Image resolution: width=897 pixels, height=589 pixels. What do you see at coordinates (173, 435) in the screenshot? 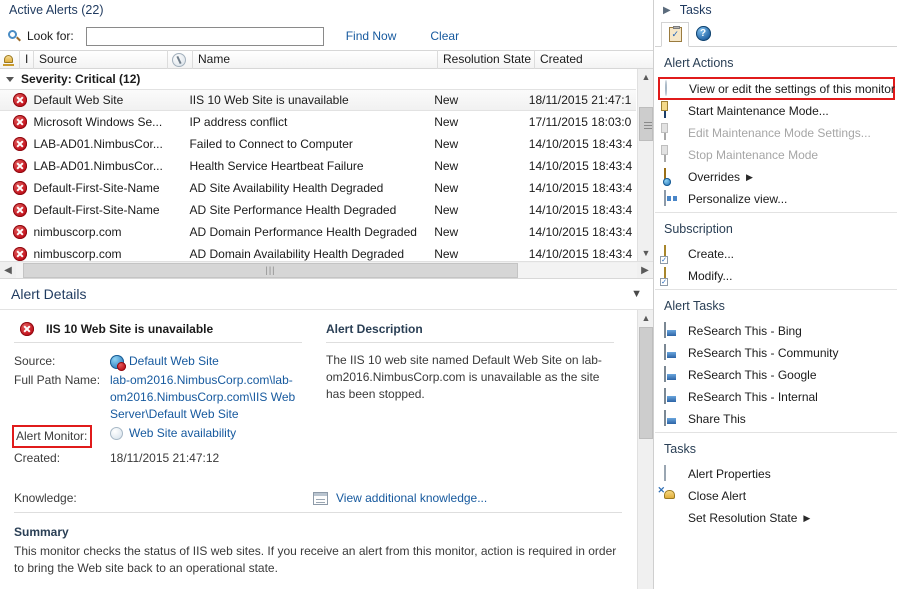
I see `detail-field-value: Web Site availability` at bounding box center [173, 435].